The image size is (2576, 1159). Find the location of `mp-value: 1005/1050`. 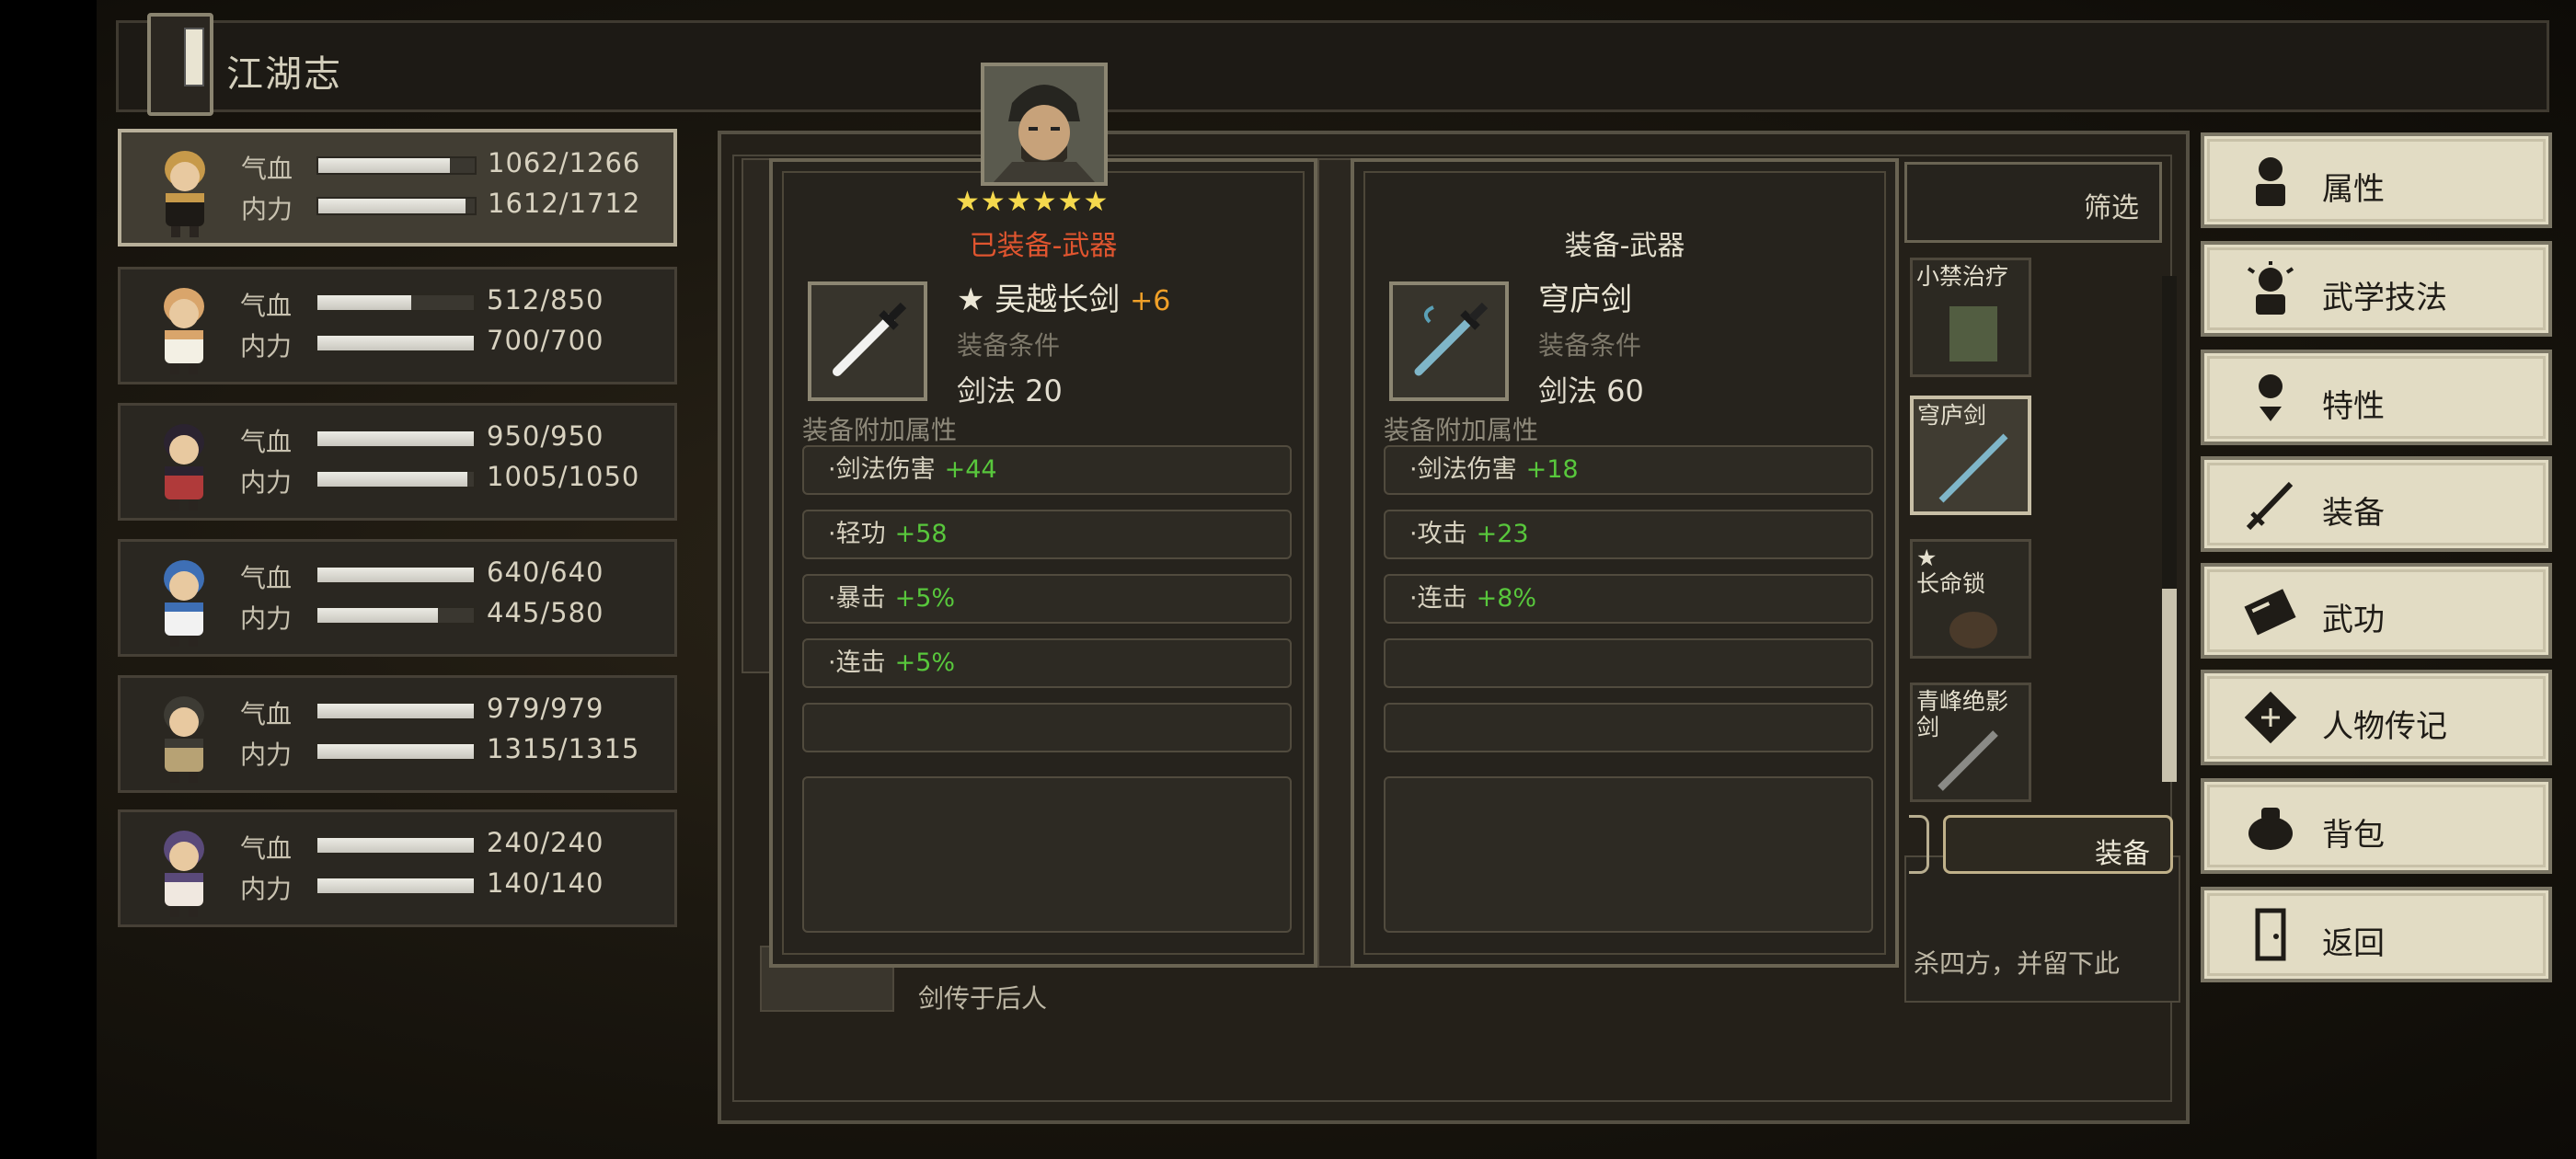

mp-value: 1005/1050 is located at coordinates (563, 476).